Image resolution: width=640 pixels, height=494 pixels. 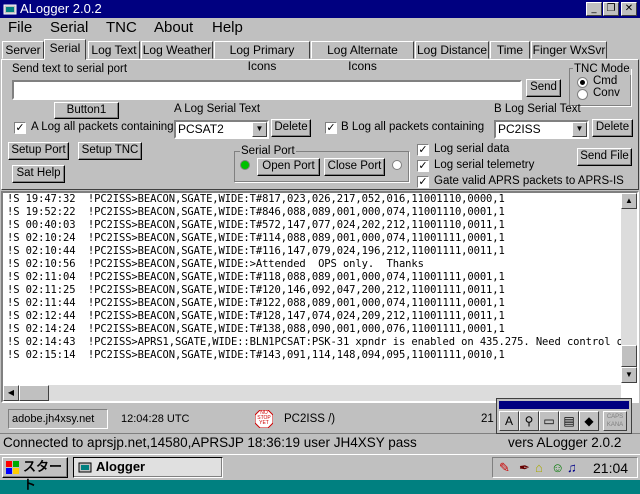 What do you see at coordinates (615, 421) in the screenshot?
I see `ime-caps-kana-indicator: CAPS KANA` at bounding box center [615, 421].